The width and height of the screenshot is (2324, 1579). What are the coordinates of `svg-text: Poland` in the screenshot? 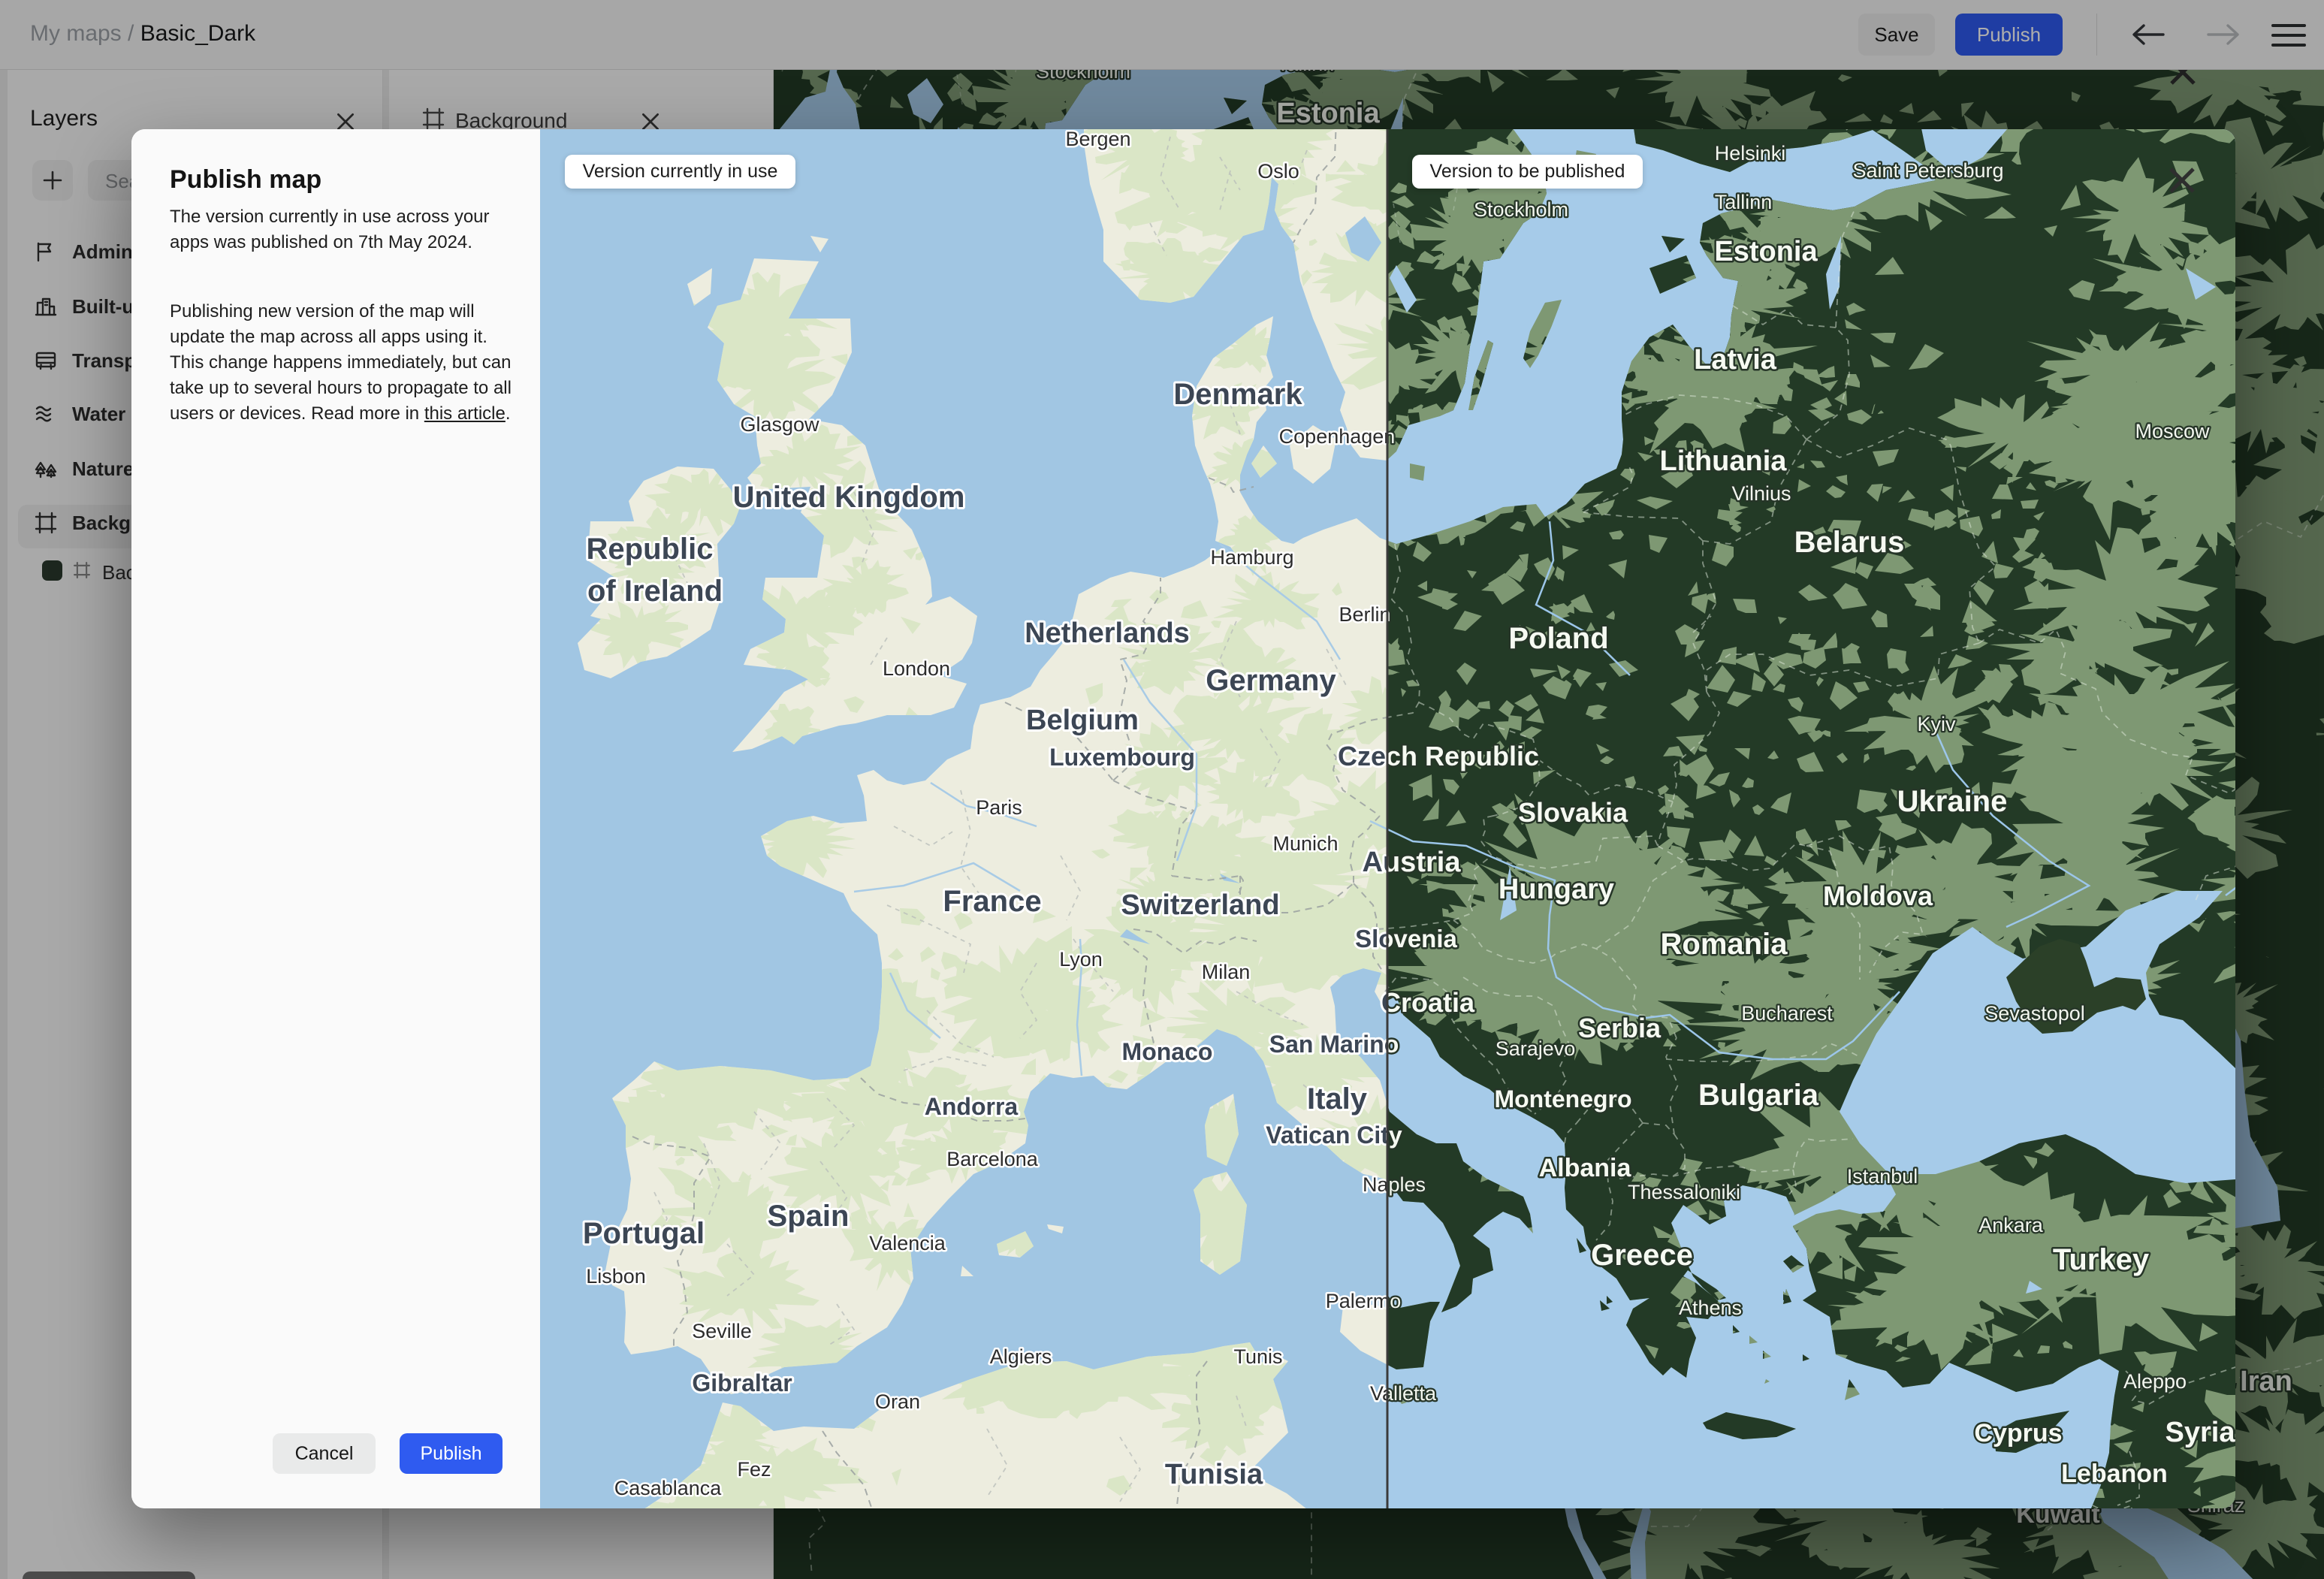 It's located at (1558, 638).